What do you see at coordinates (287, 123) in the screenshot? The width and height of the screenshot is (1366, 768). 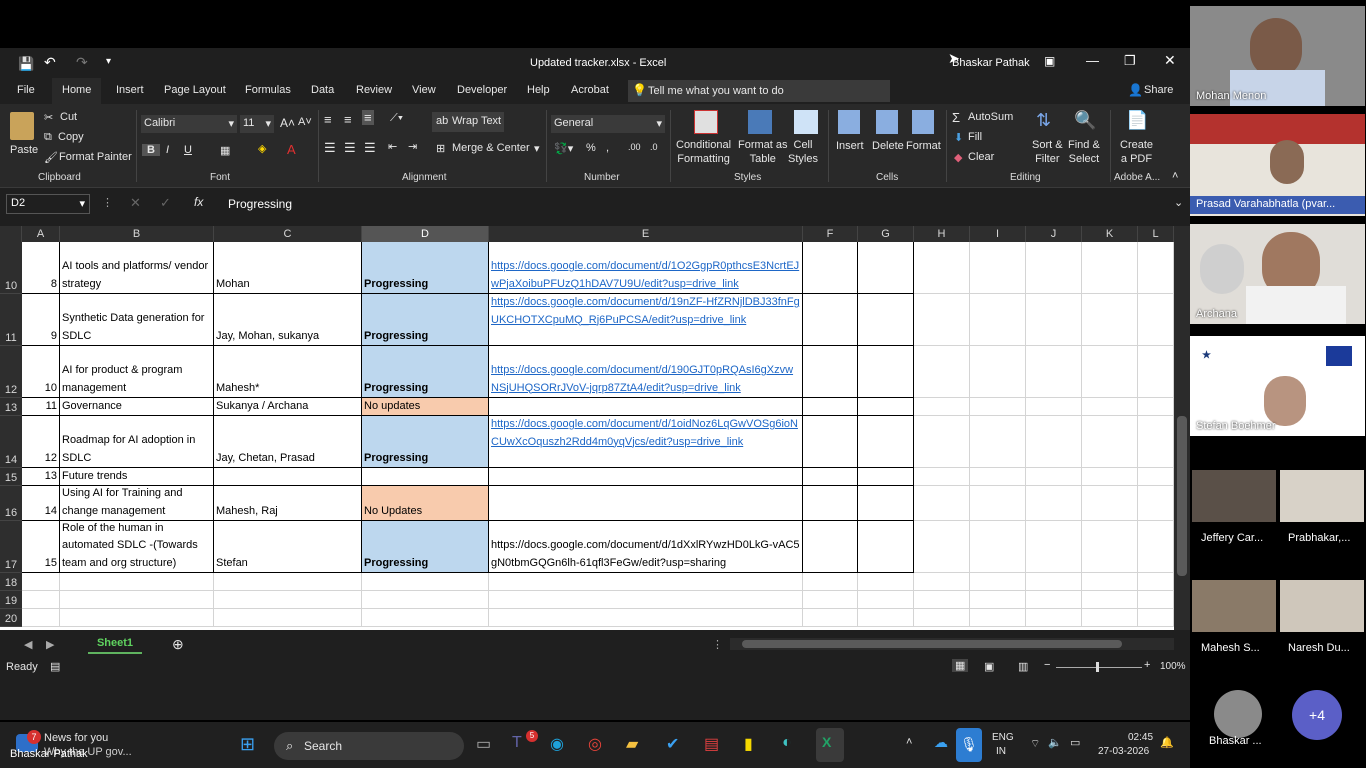 I see `grow-font-icon: A˄` at bounding box center [287, 123].